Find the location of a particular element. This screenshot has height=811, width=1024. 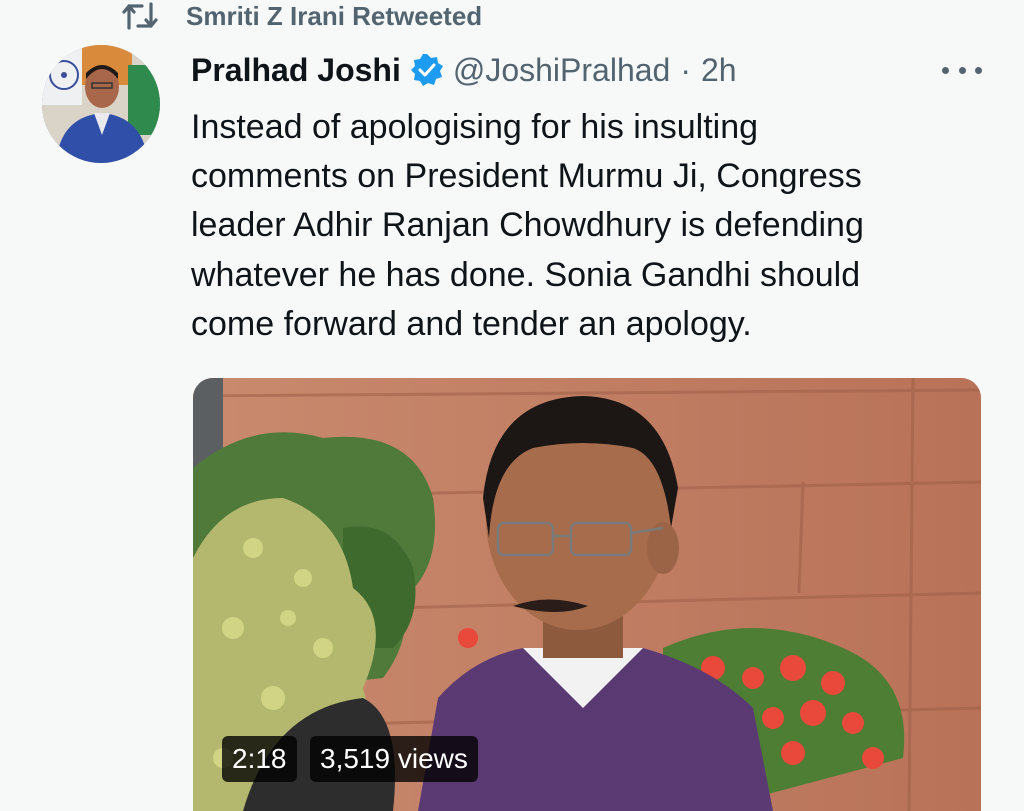

tweet-text-line: Instead of apologising for his insulting is located at coordinates (475, 127).